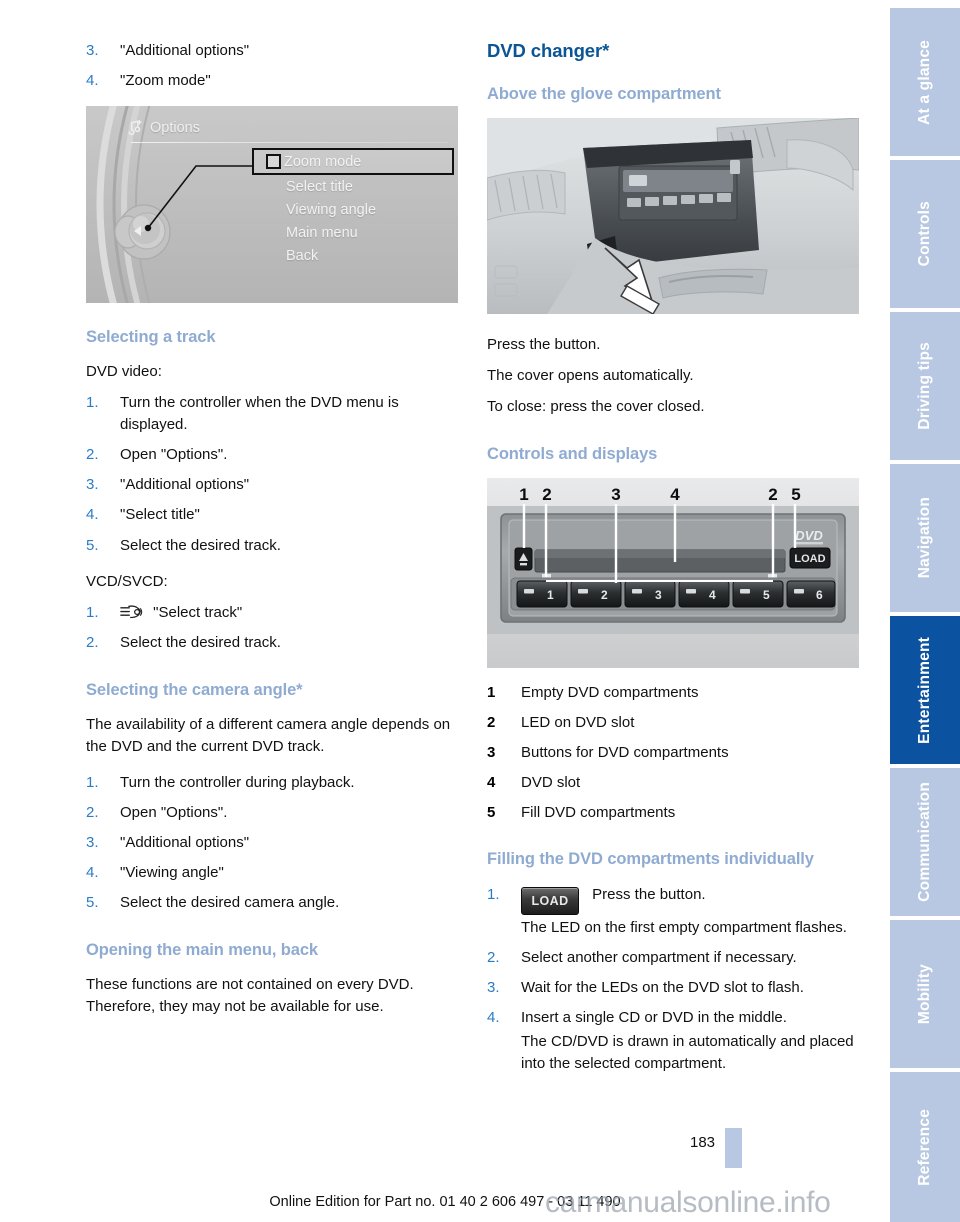 This screenshot has width=960, height=1222. What do you see at coordinates (604, 94) in the screenshot?
I see `heading-above-glove-compartment: Above the glove compartment` at bounding box center [604, 94].